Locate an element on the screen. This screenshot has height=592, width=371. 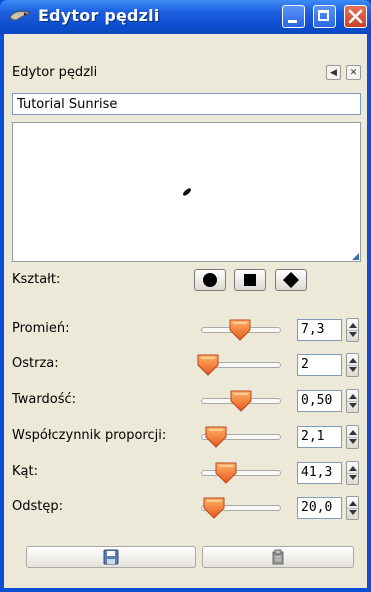
panel-close-button: ✕ is located at coordinates (353, 72).